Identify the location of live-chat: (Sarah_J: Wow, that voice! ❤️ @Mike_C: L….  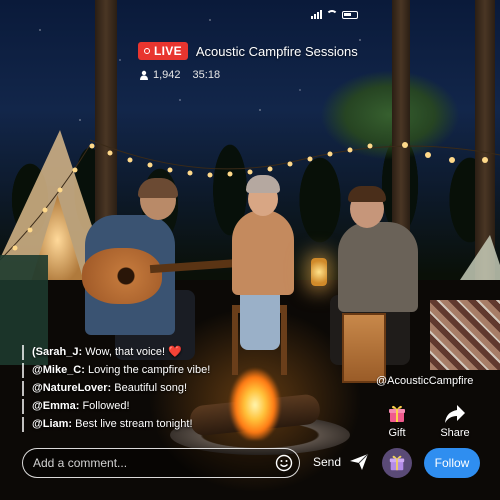
(137, 388).